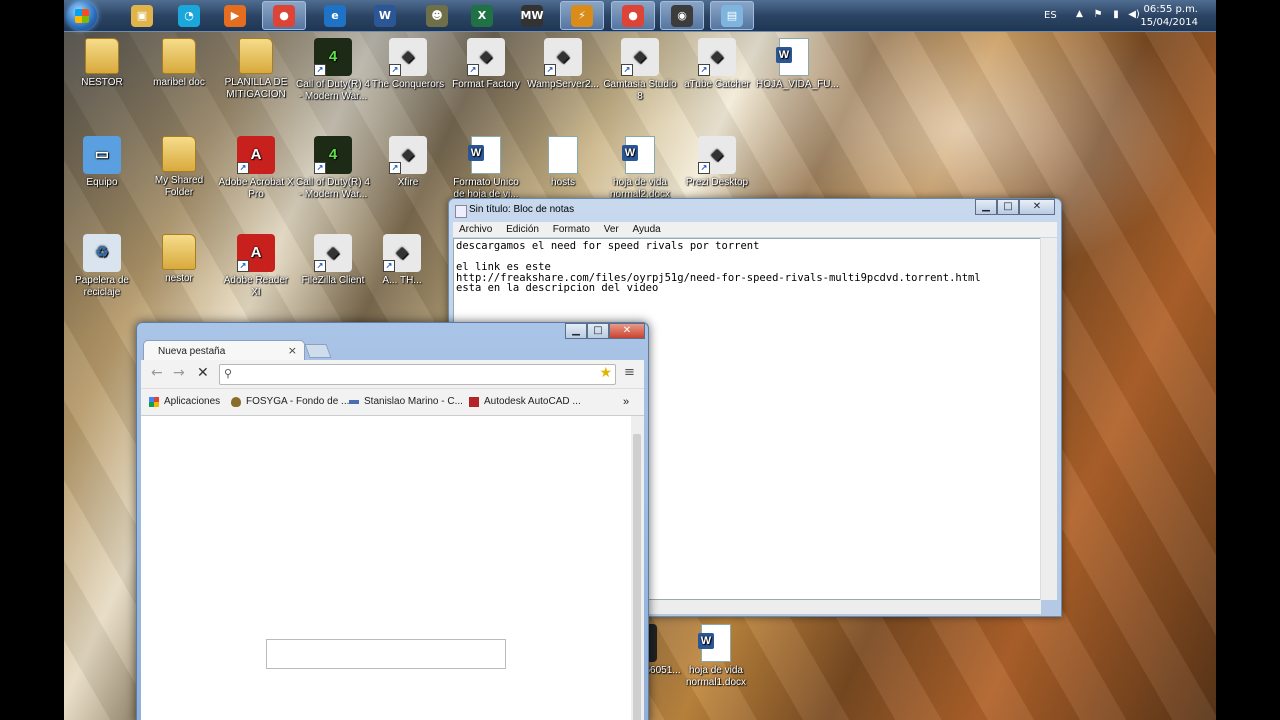  Describe the element at coordinates (82, 15) in the screenshot. I see `start-button` at that location.